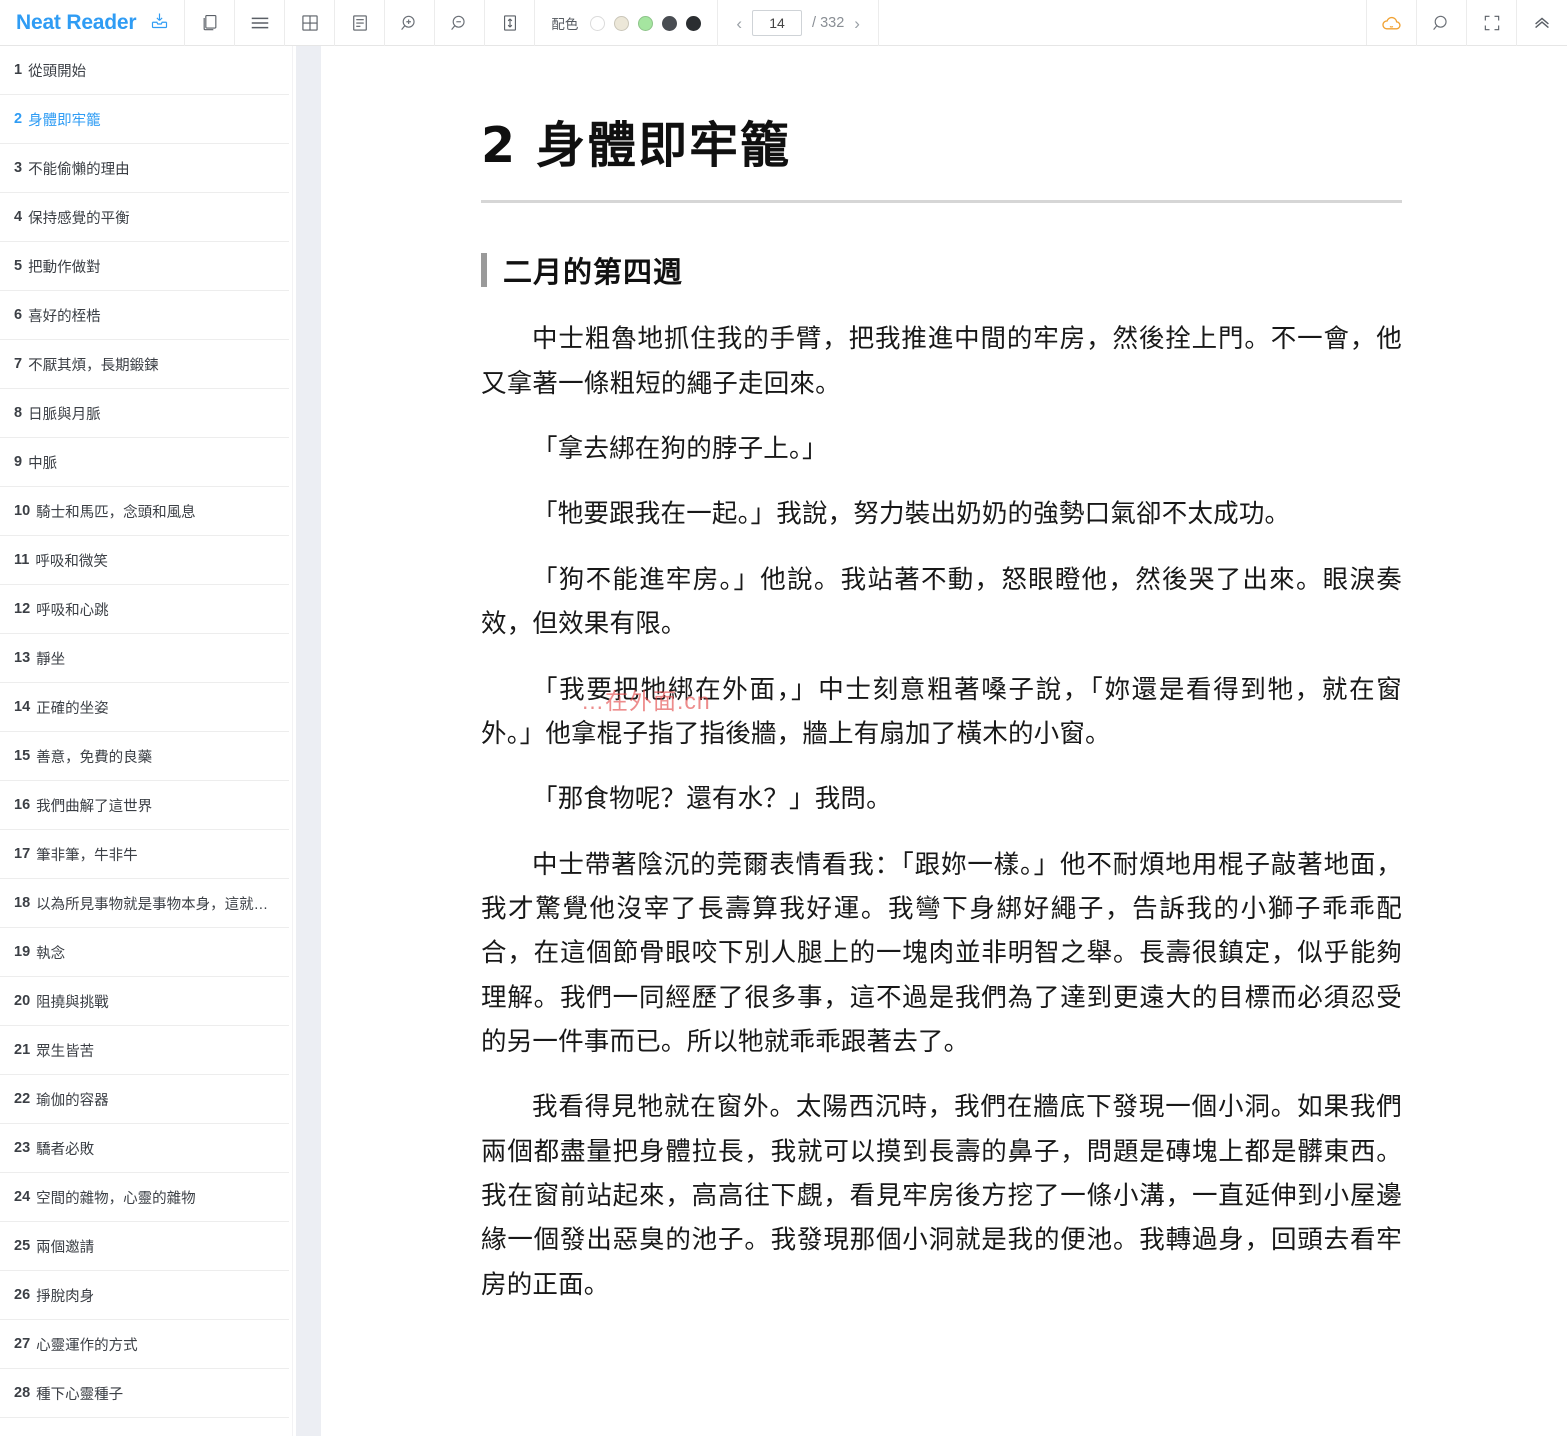 The width and height of the screenshot is (1567, 1436). I want to click on sidebar-item-number: 8, so click(18, 413).